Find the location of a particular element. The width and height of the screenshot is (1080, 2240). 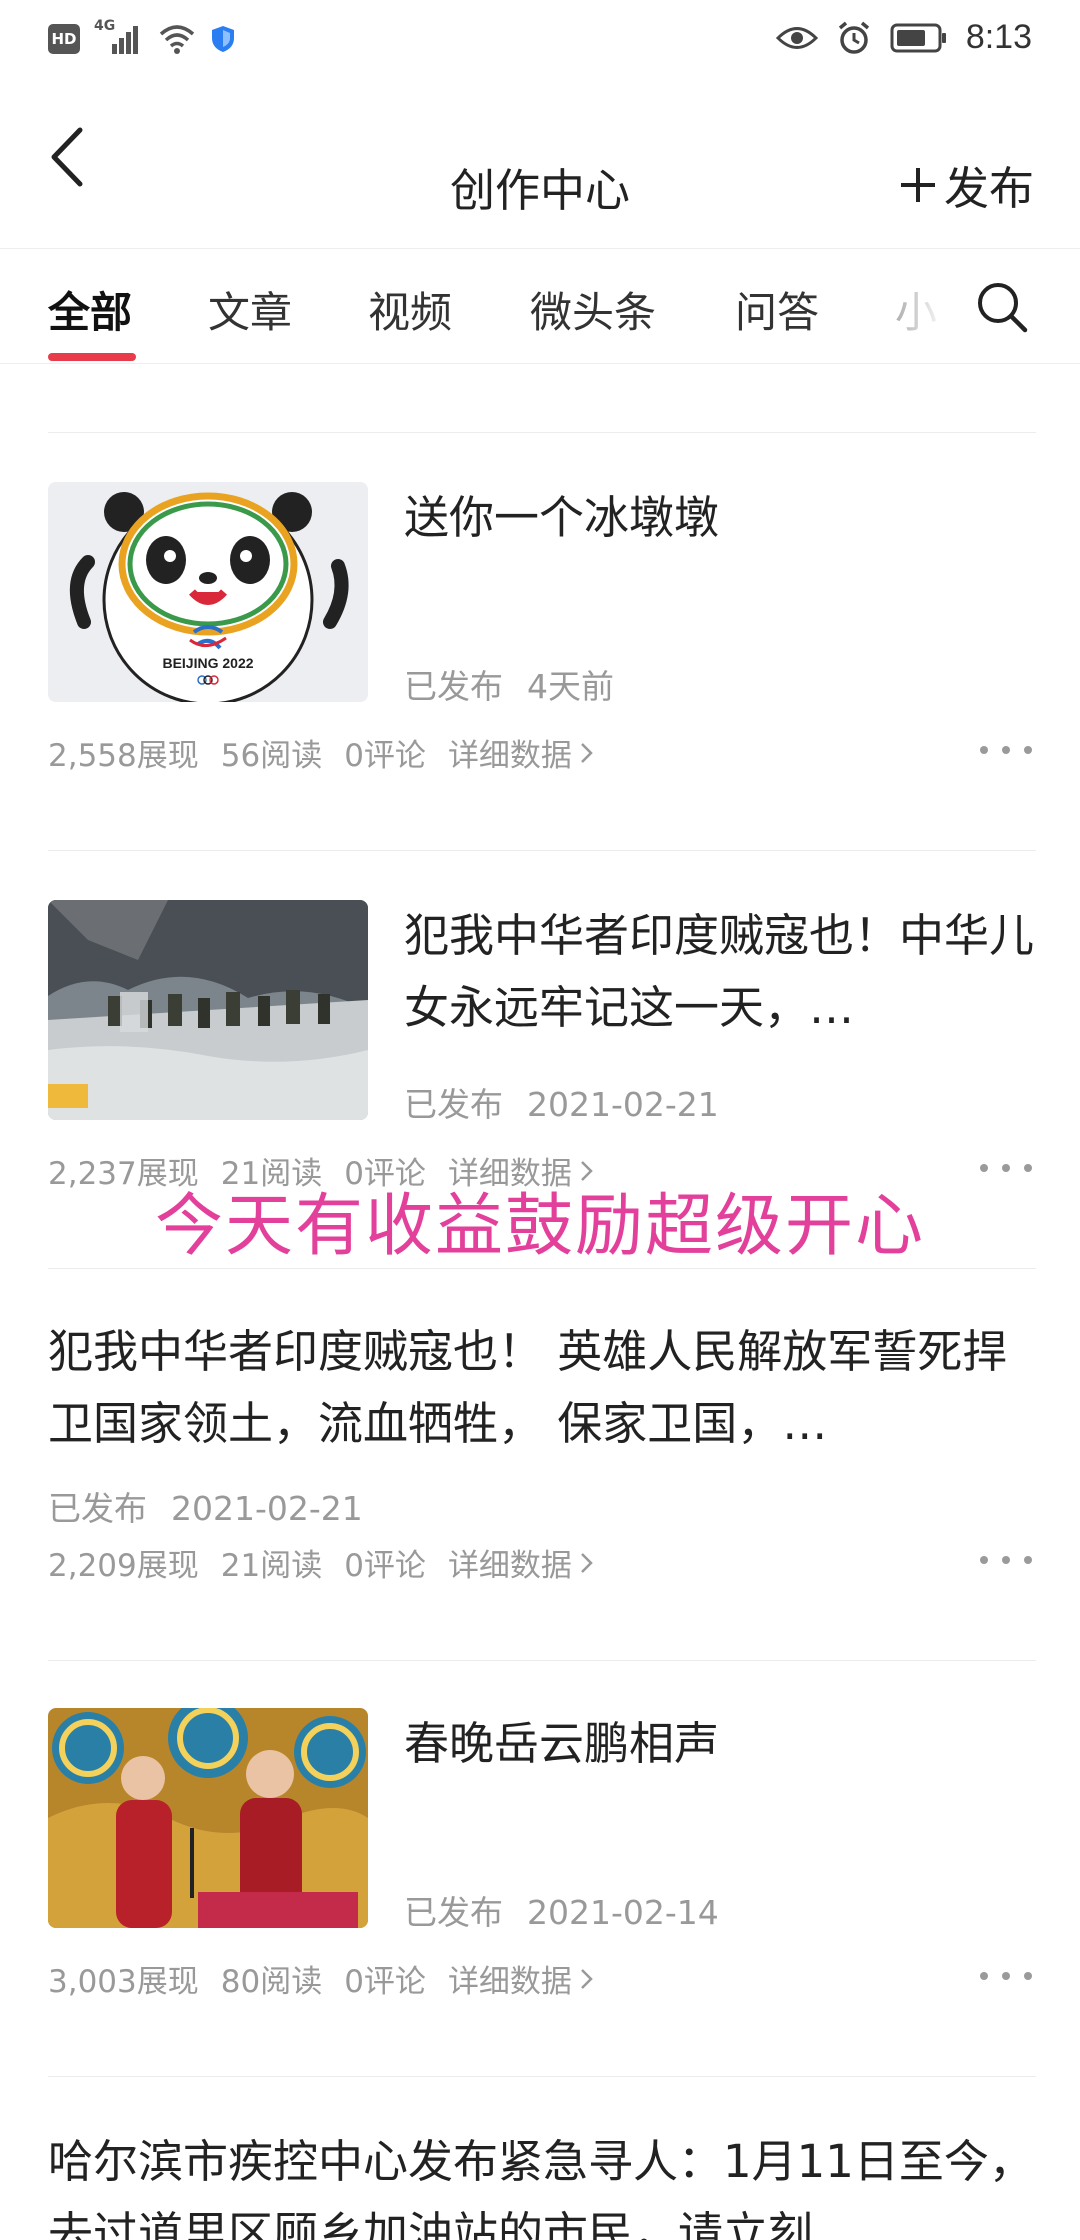

impressions-count: 2,209展现 is located at coordinates (123, 1566).